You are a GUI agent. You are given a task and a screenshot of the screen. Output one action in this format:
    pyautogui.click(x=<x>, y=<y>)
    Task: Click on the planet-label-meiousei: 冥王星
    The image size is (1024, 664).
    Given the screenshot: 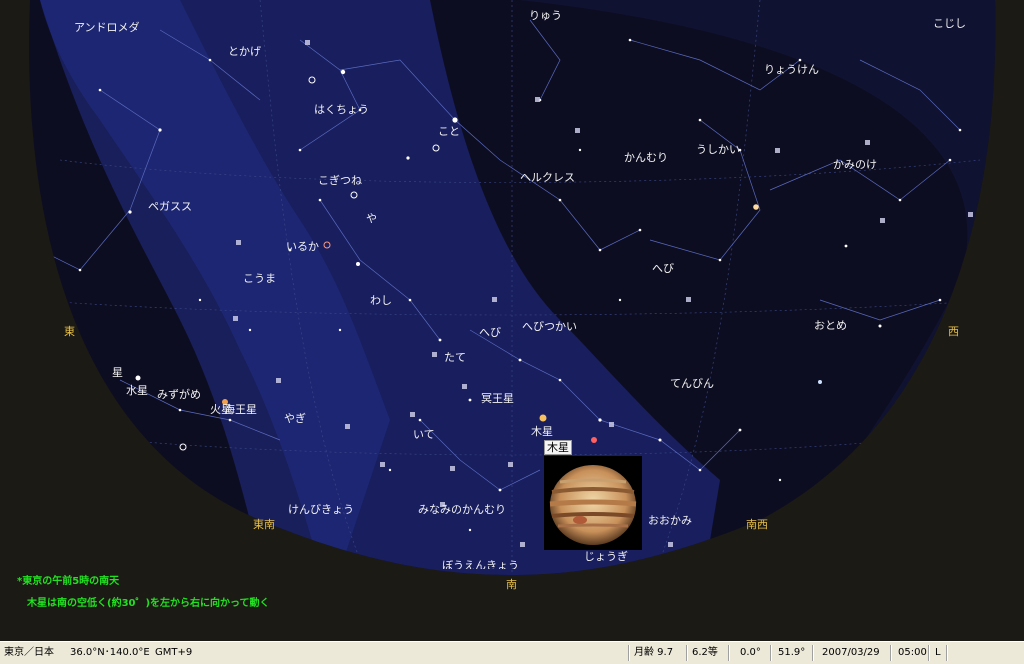 What is the action you would take?
    pyautogui.click(x=497, y=398)
    